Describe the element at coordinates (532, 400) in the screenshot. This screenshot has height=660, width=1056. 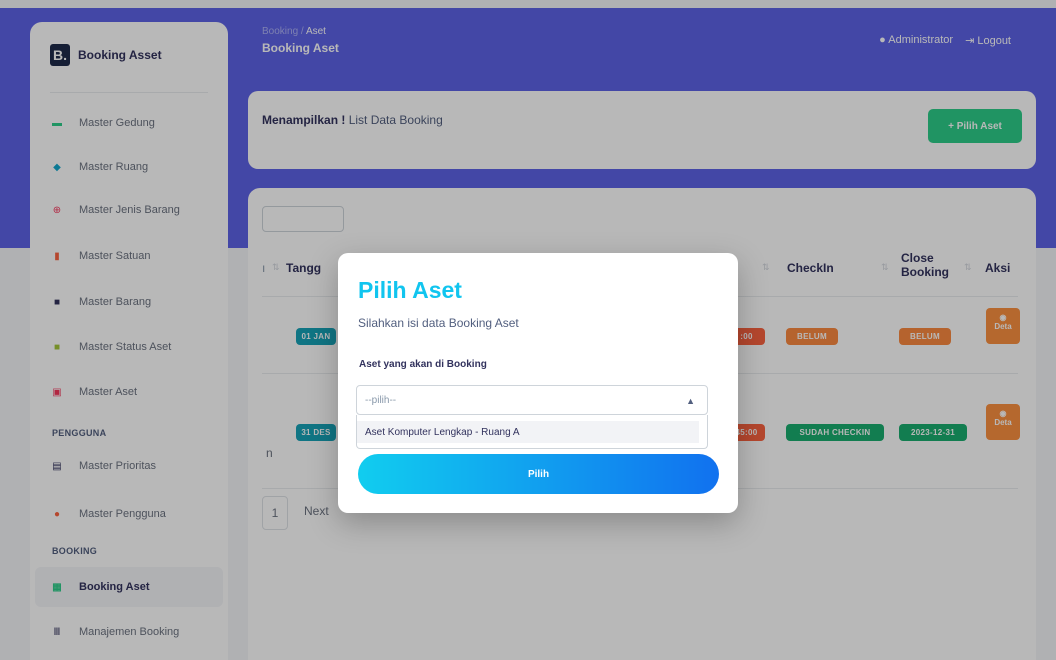
I see `asset-select: --pilih-- ▲` at that location.